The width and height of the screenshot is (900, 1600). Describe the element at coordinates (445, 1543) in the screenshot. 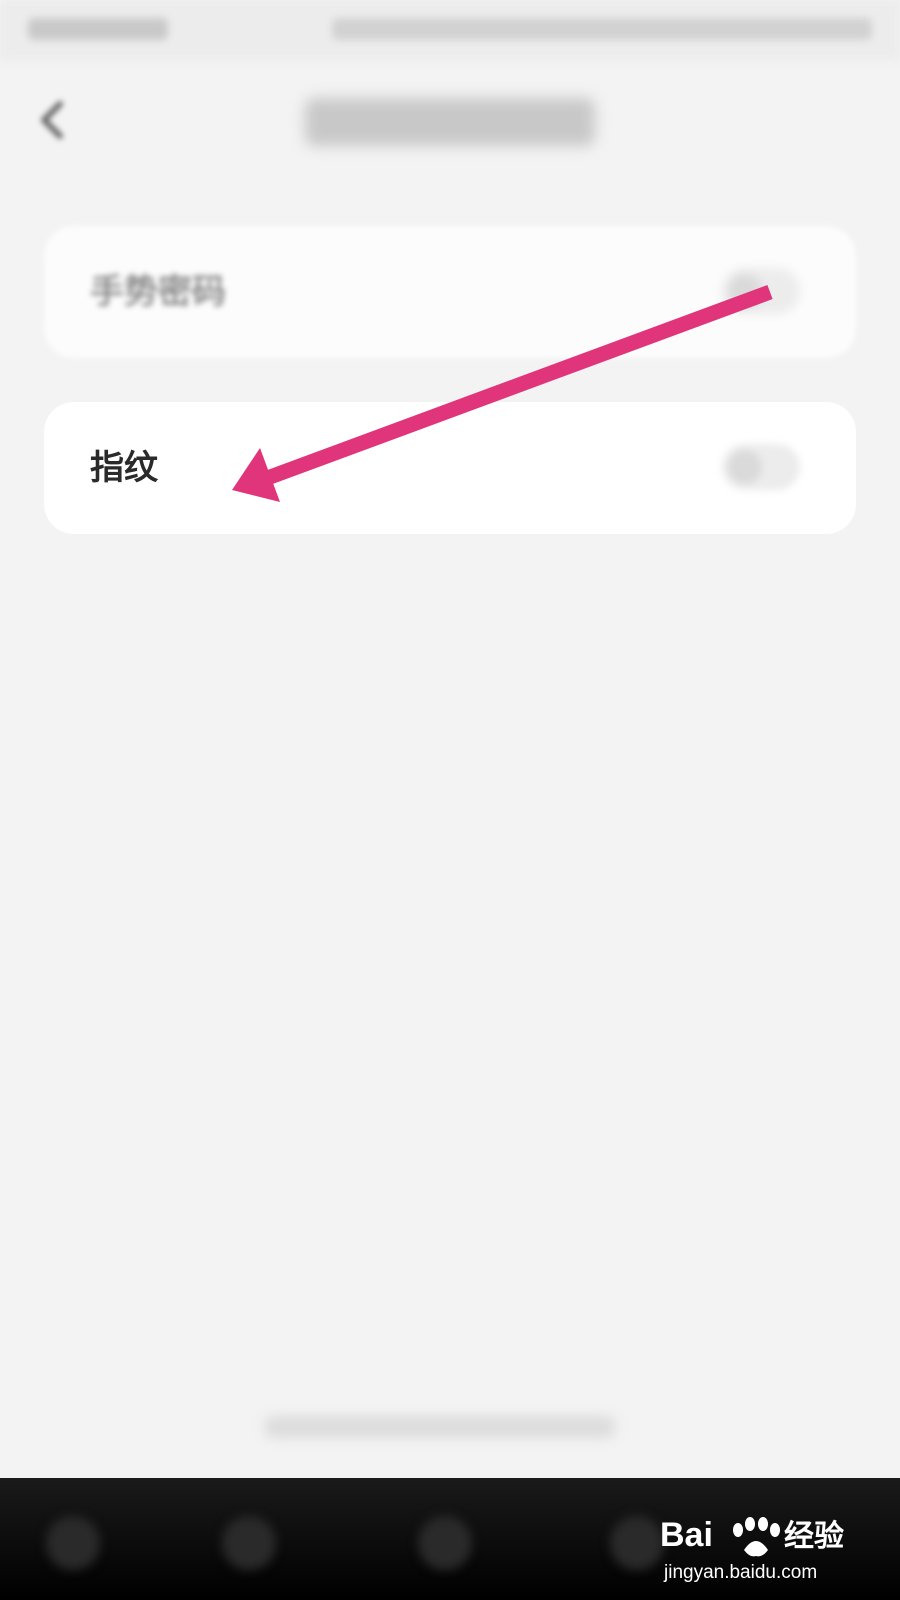

I see `home-icon` at that location.